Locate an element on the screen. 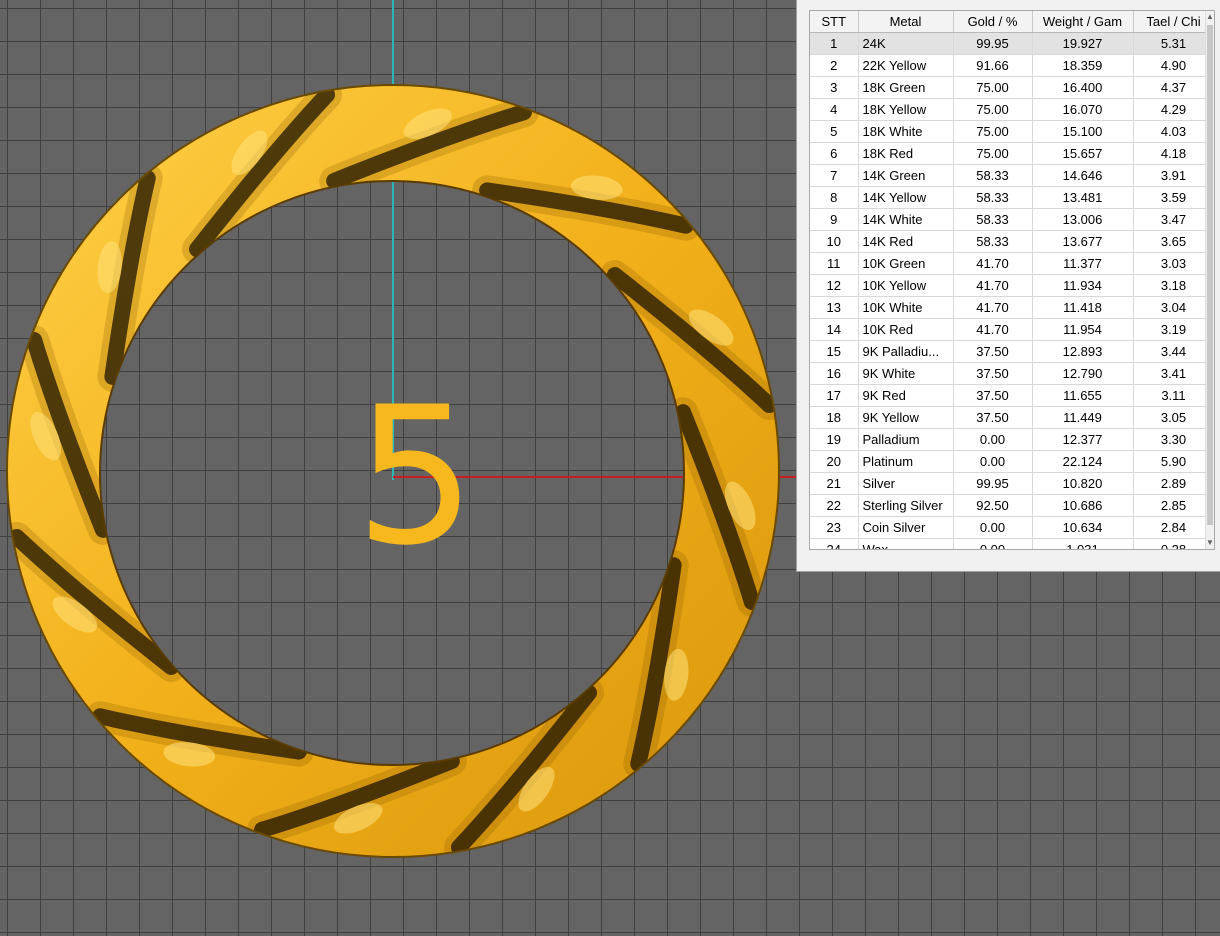  cell-weight: 13.006 is located at coordinates (1083, 219).